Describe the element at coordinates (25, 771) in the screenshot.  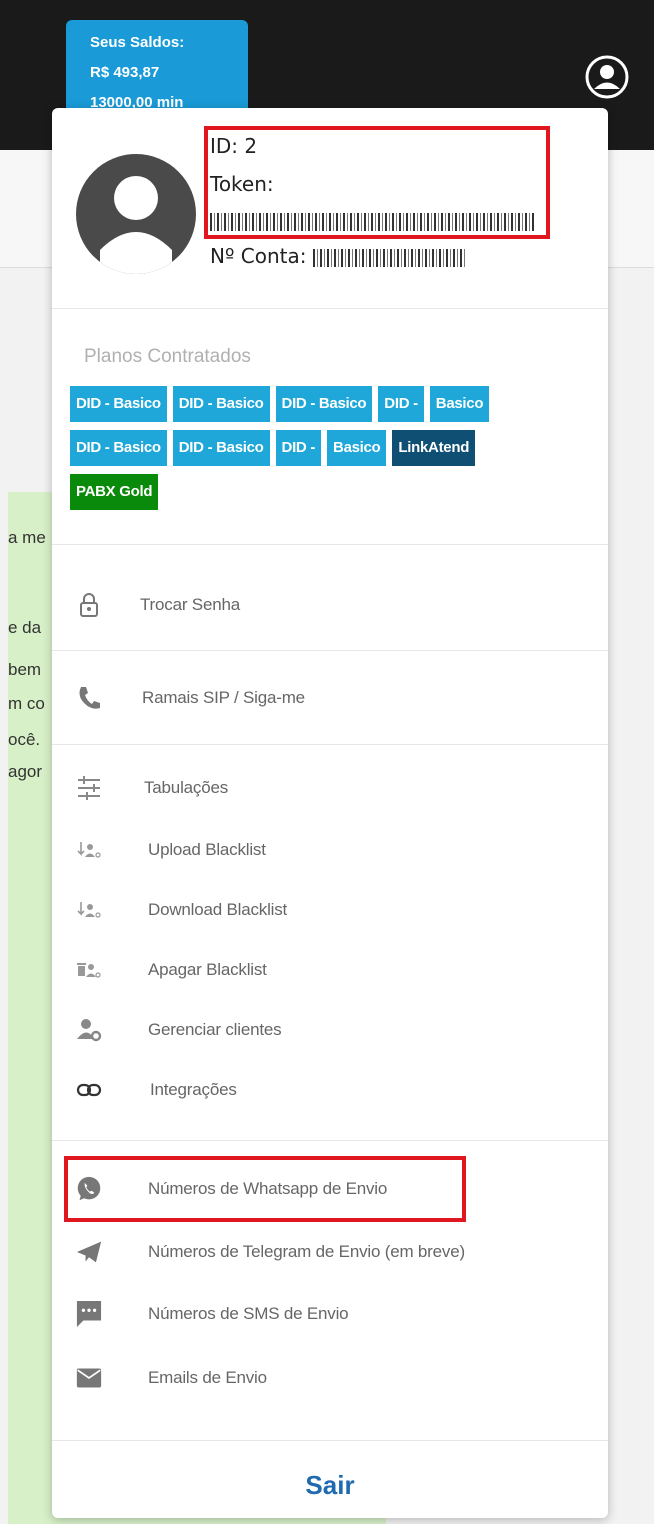
I see `bg-text-6: agor` at that location.